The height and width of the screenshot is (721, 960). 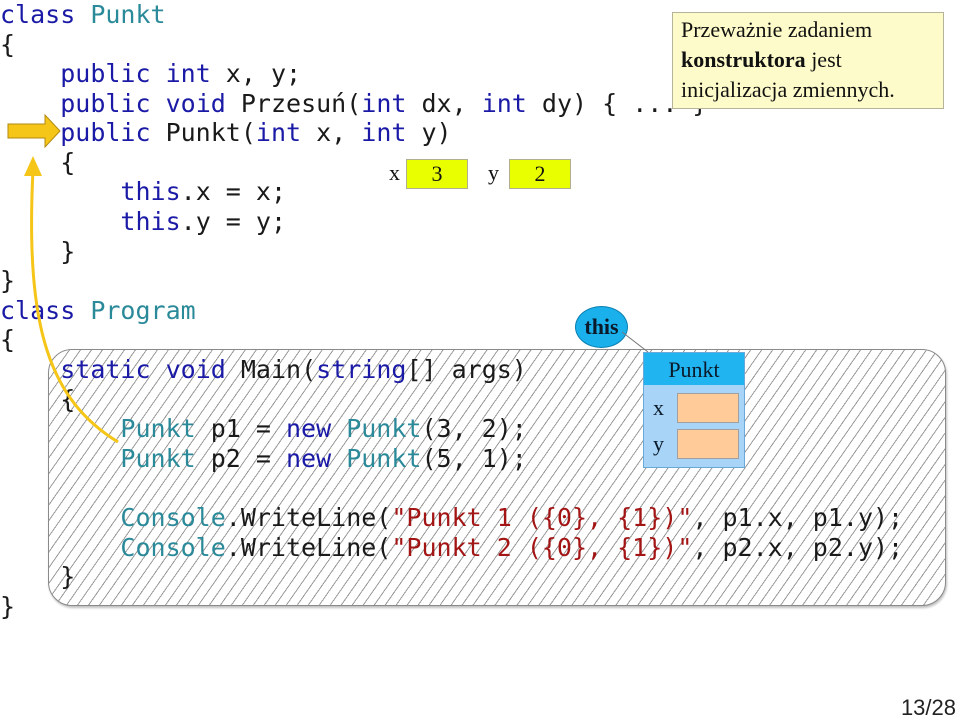 I want to click on code-line-new-p1: Punkt p1 = new Punkt(3, 2);, so click(x=263, y=429).